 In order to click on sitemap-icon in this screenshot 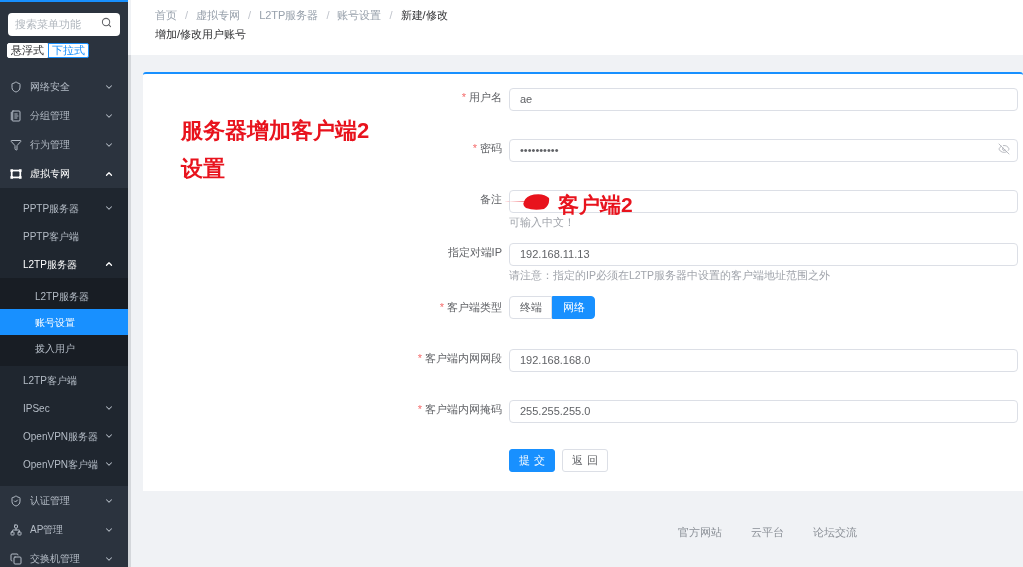, I will do `click(16, 529)`.